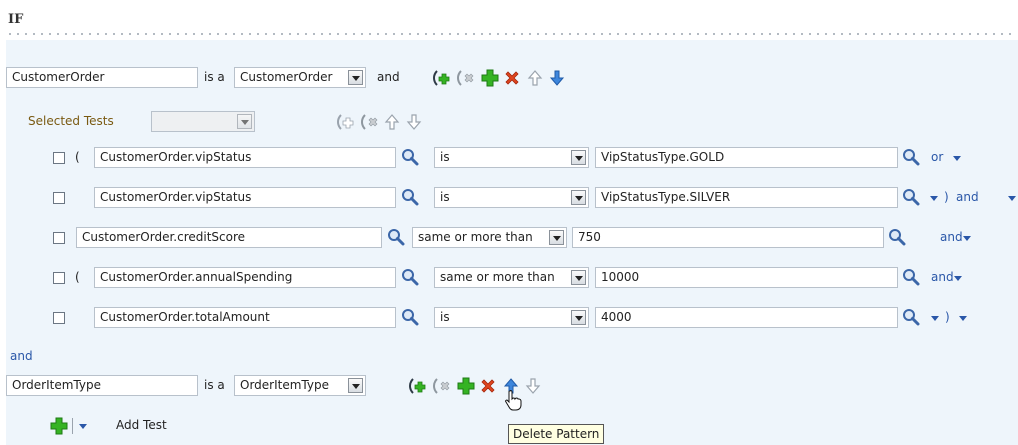 Image resolution: width=1018 pixels, height=445 pixels. I want to click on add-nested-paren-disabled-icon, so click(347, 122).